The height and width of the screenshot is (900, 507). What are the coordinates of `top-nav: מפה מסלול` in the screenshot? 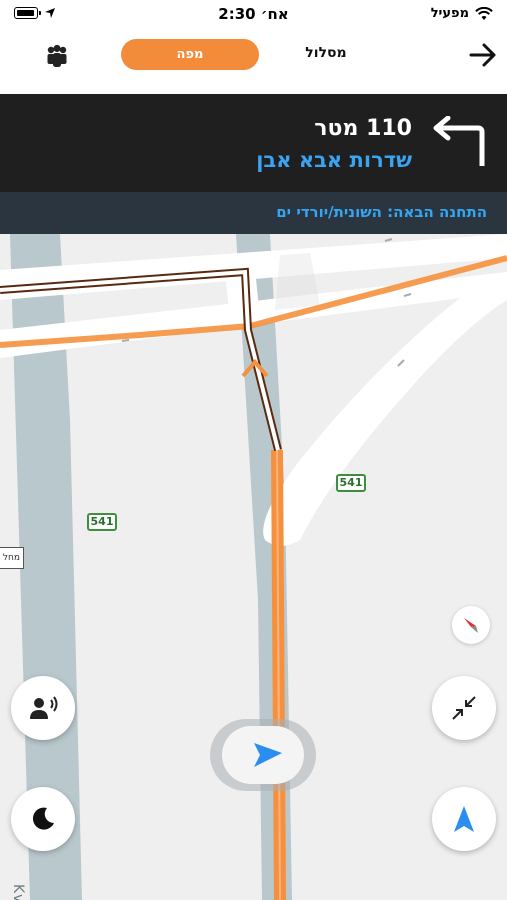 It's located at (253, 62).